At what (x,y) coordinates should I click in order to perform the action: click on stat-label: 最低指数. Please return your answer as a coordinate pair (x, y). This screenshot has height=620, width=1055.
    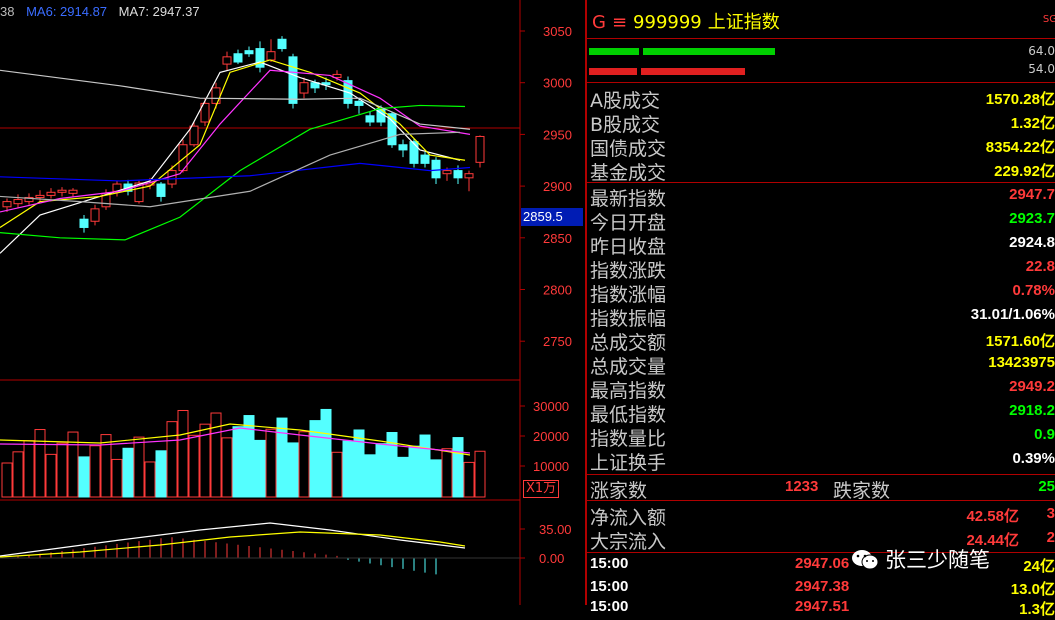
    Looking at the image, I should click on (628, 415).